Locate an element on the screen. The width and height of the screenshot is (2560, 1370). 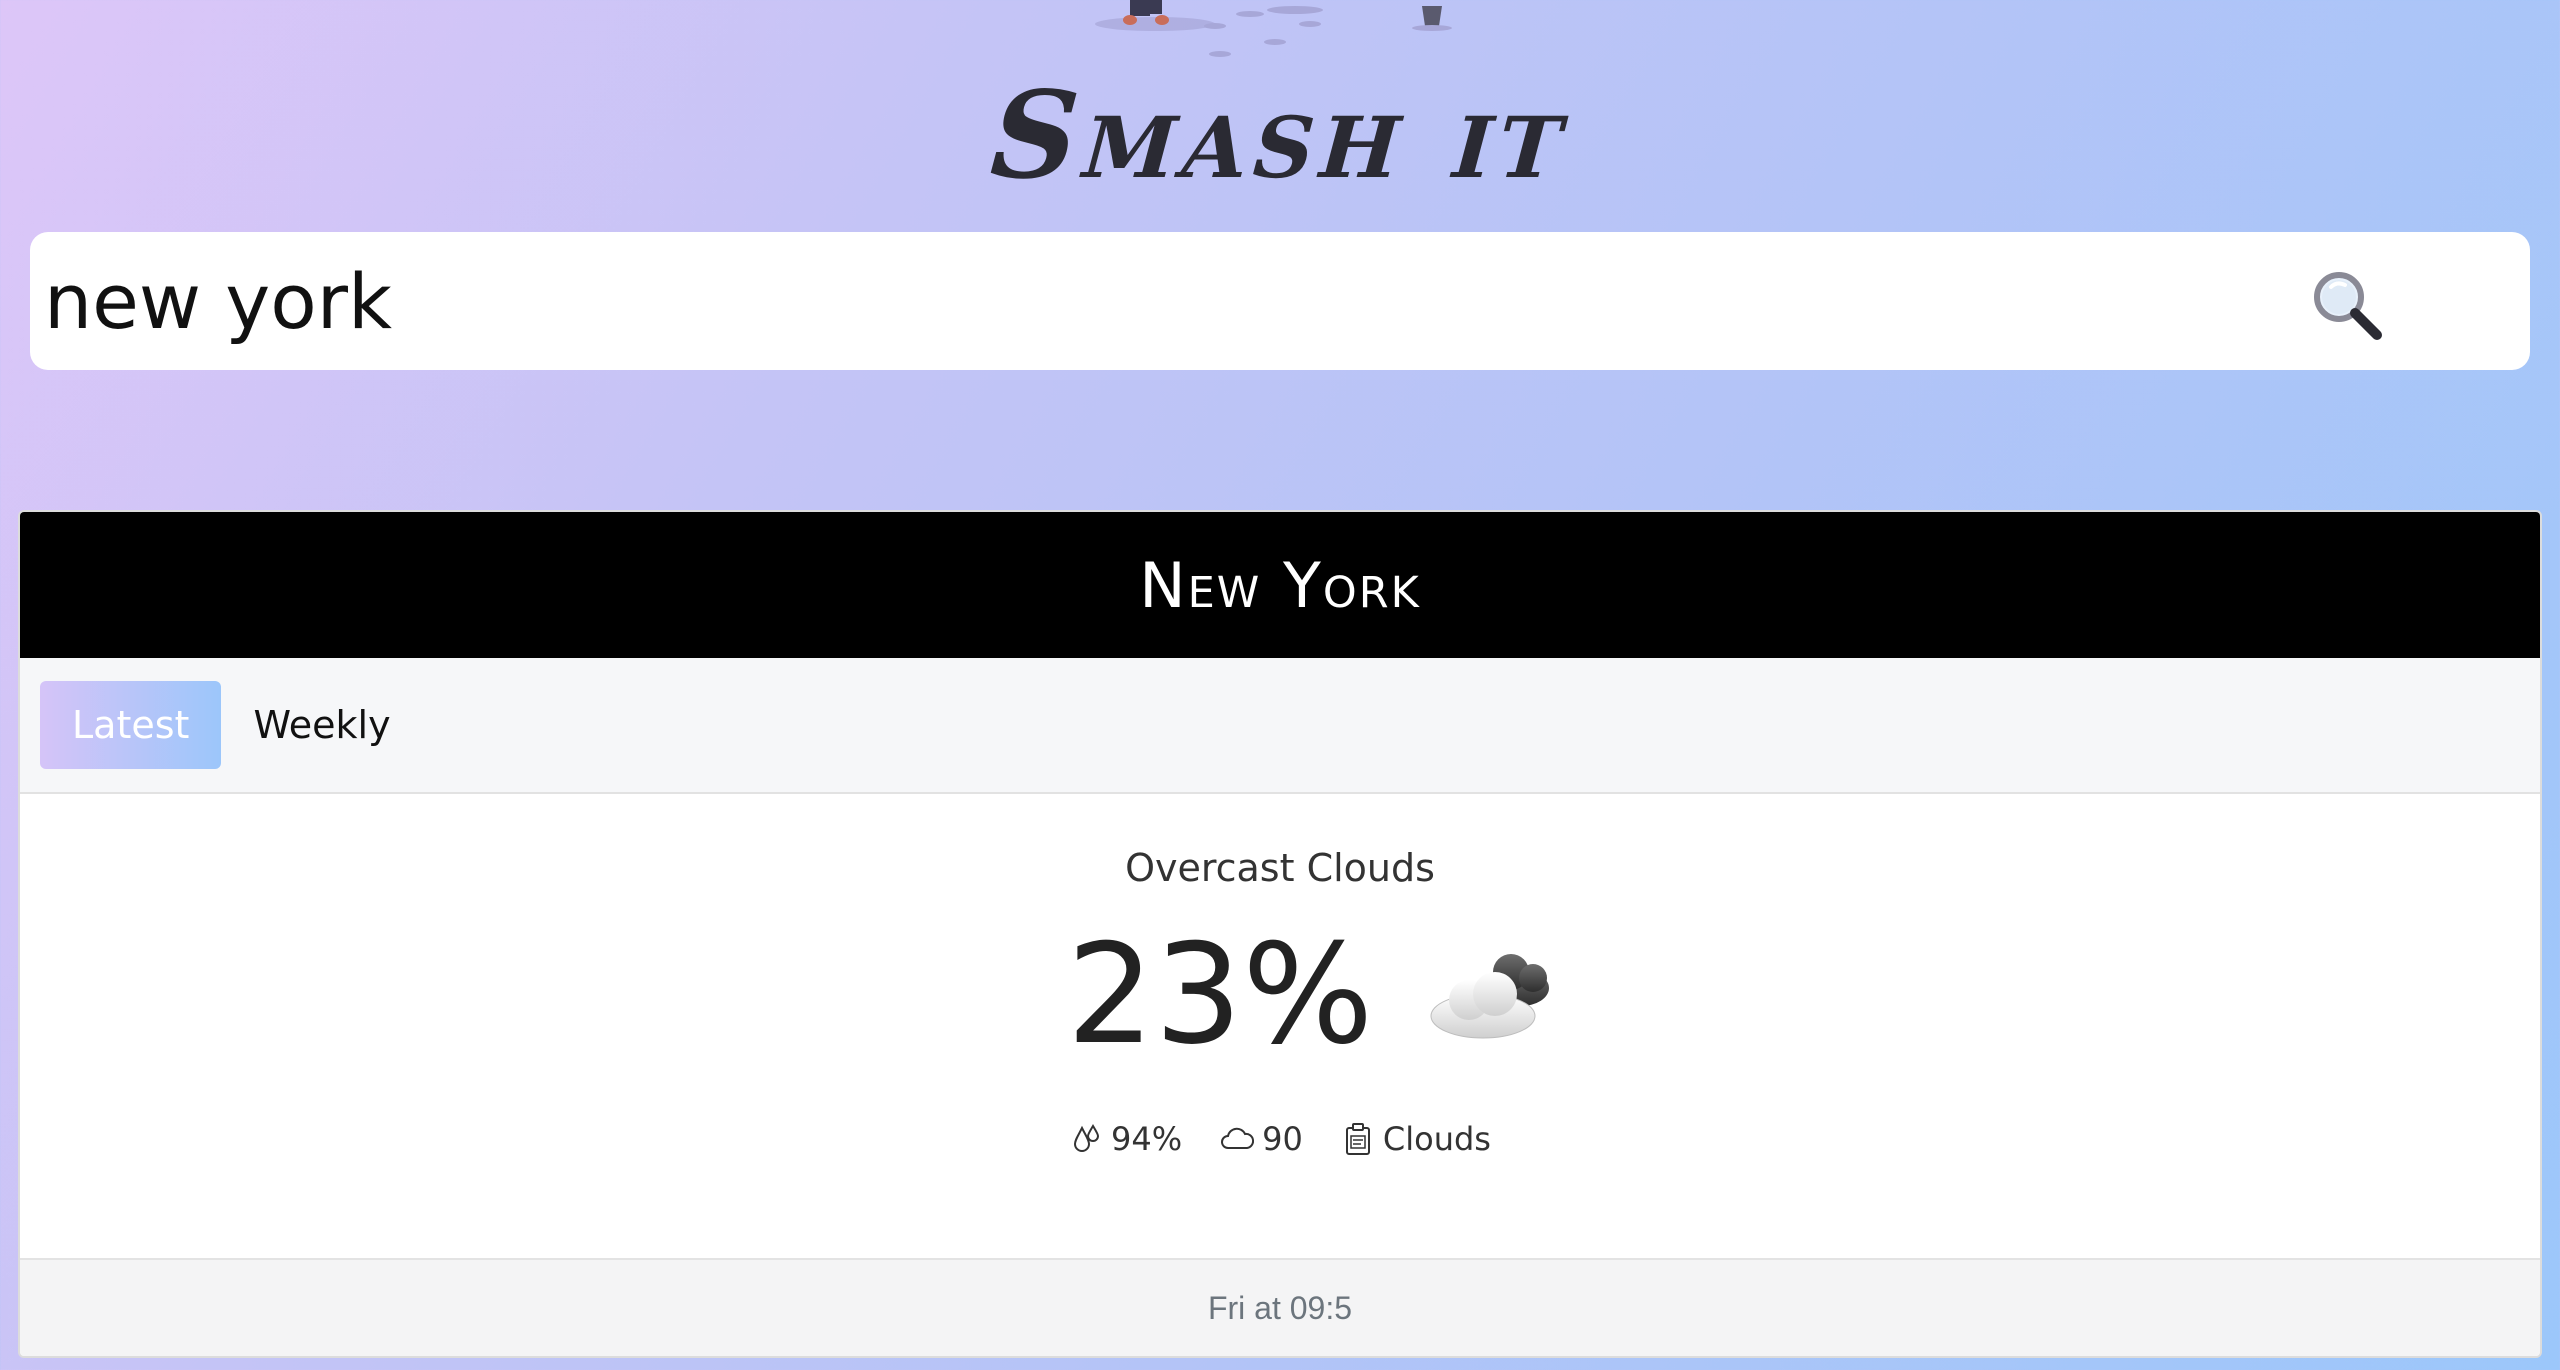
card-footer: Fri at 09:5 is located at coordinates (1280, 1307).